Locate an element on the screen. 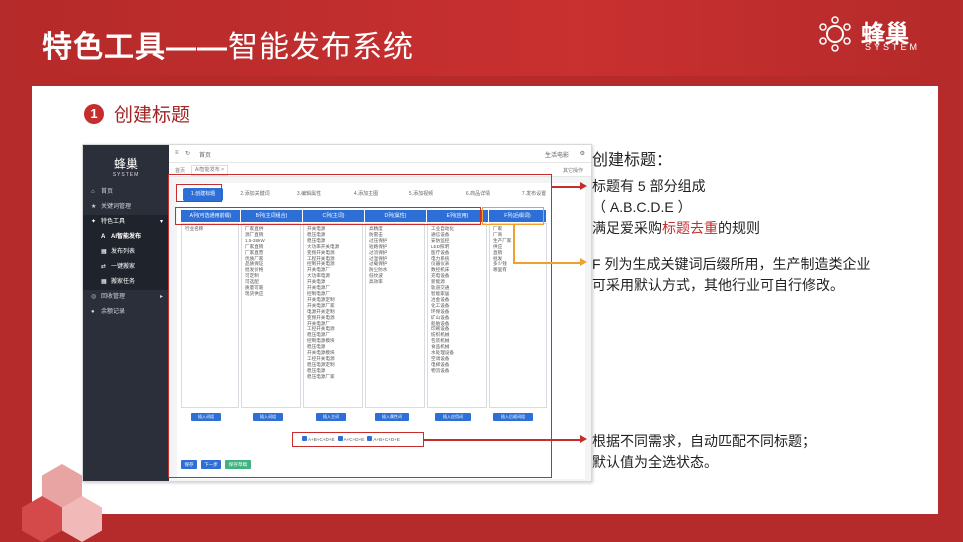 The image size is (963, 542). ai-icon: A is located at coordinates (103, 237).